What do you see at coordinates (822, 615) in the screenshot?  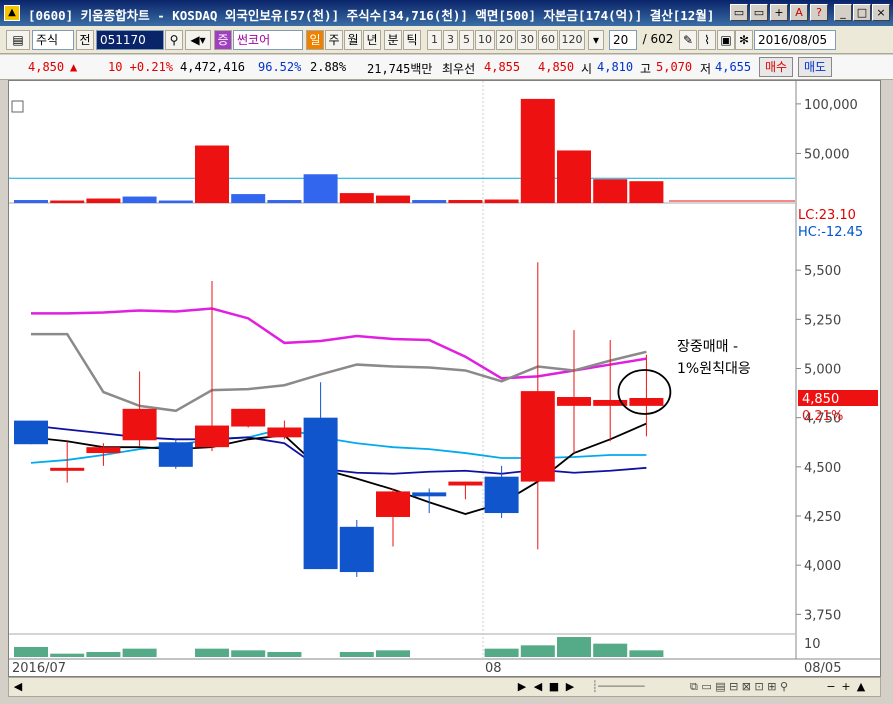 I see `price-tick-label: 3,750` at bounding box center [822, 615].